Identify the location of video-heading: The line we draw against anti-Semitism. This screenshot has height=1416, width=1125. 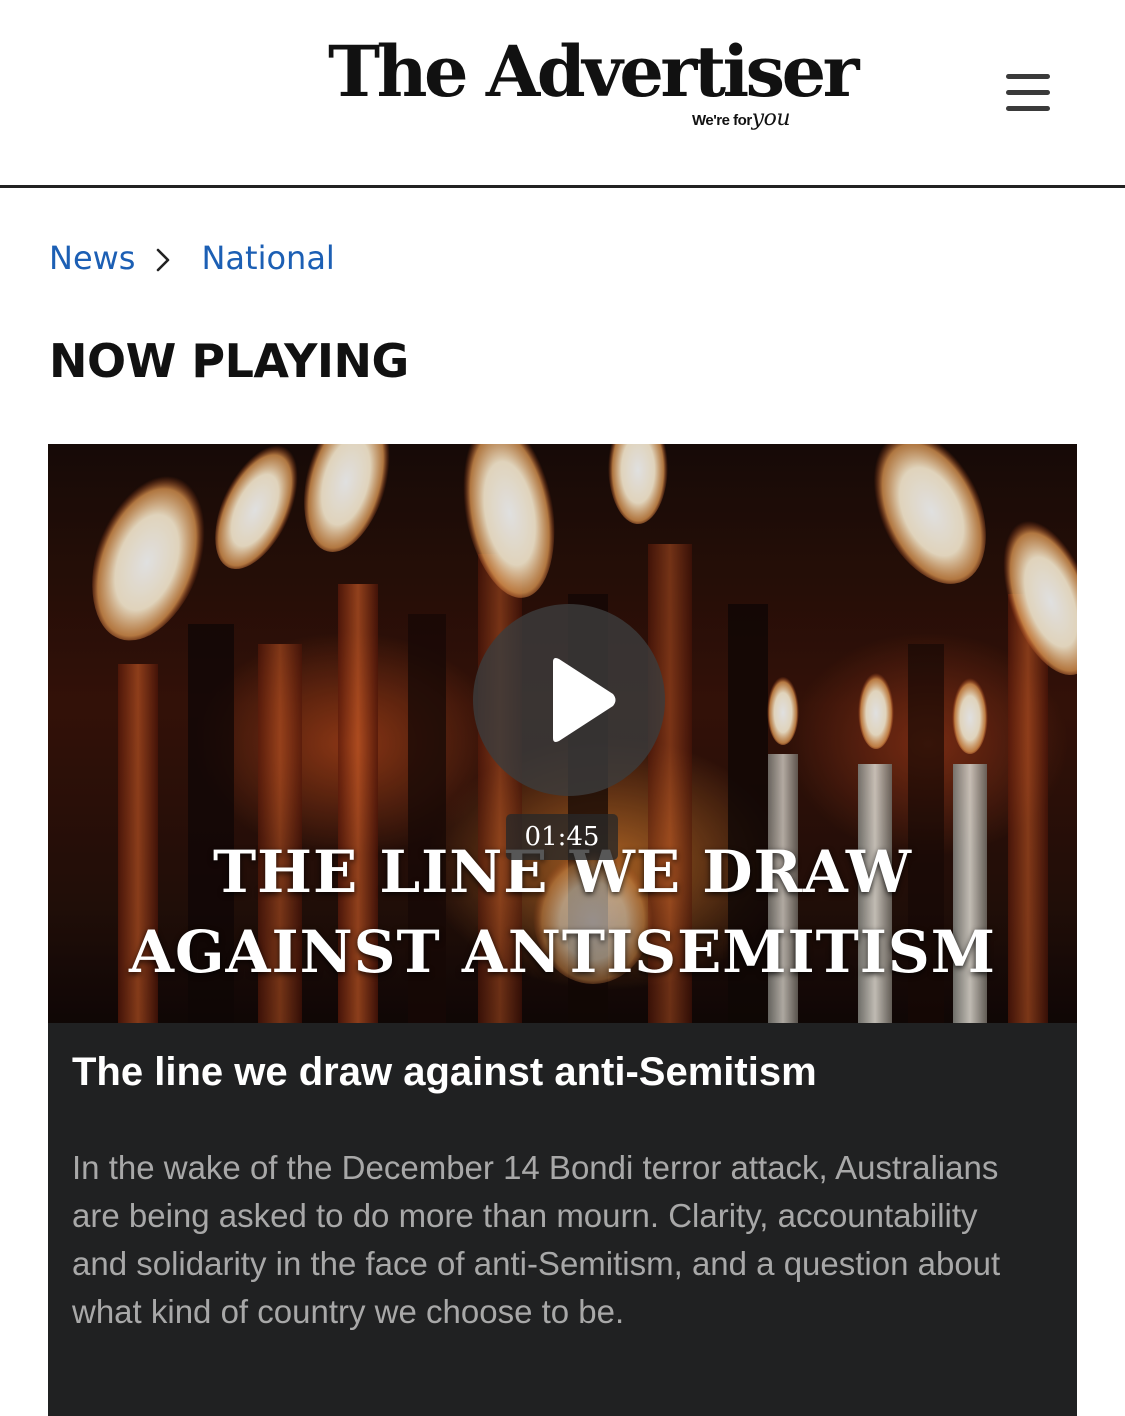
(562, 1072).